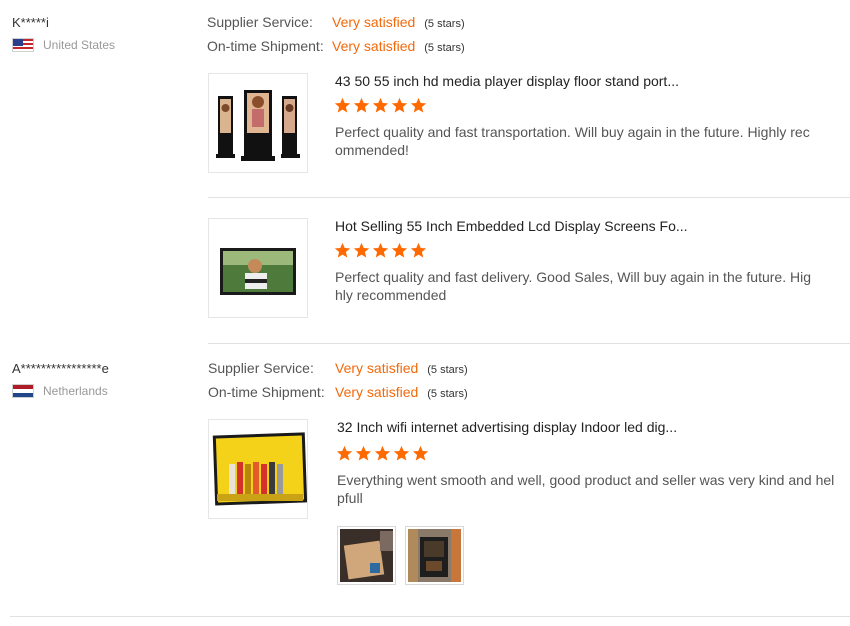 This screenshot has width=850, height=626. Describe the element at coordinates (23, 391) in the screenshot. I see `flag-nl-icon` at that location.